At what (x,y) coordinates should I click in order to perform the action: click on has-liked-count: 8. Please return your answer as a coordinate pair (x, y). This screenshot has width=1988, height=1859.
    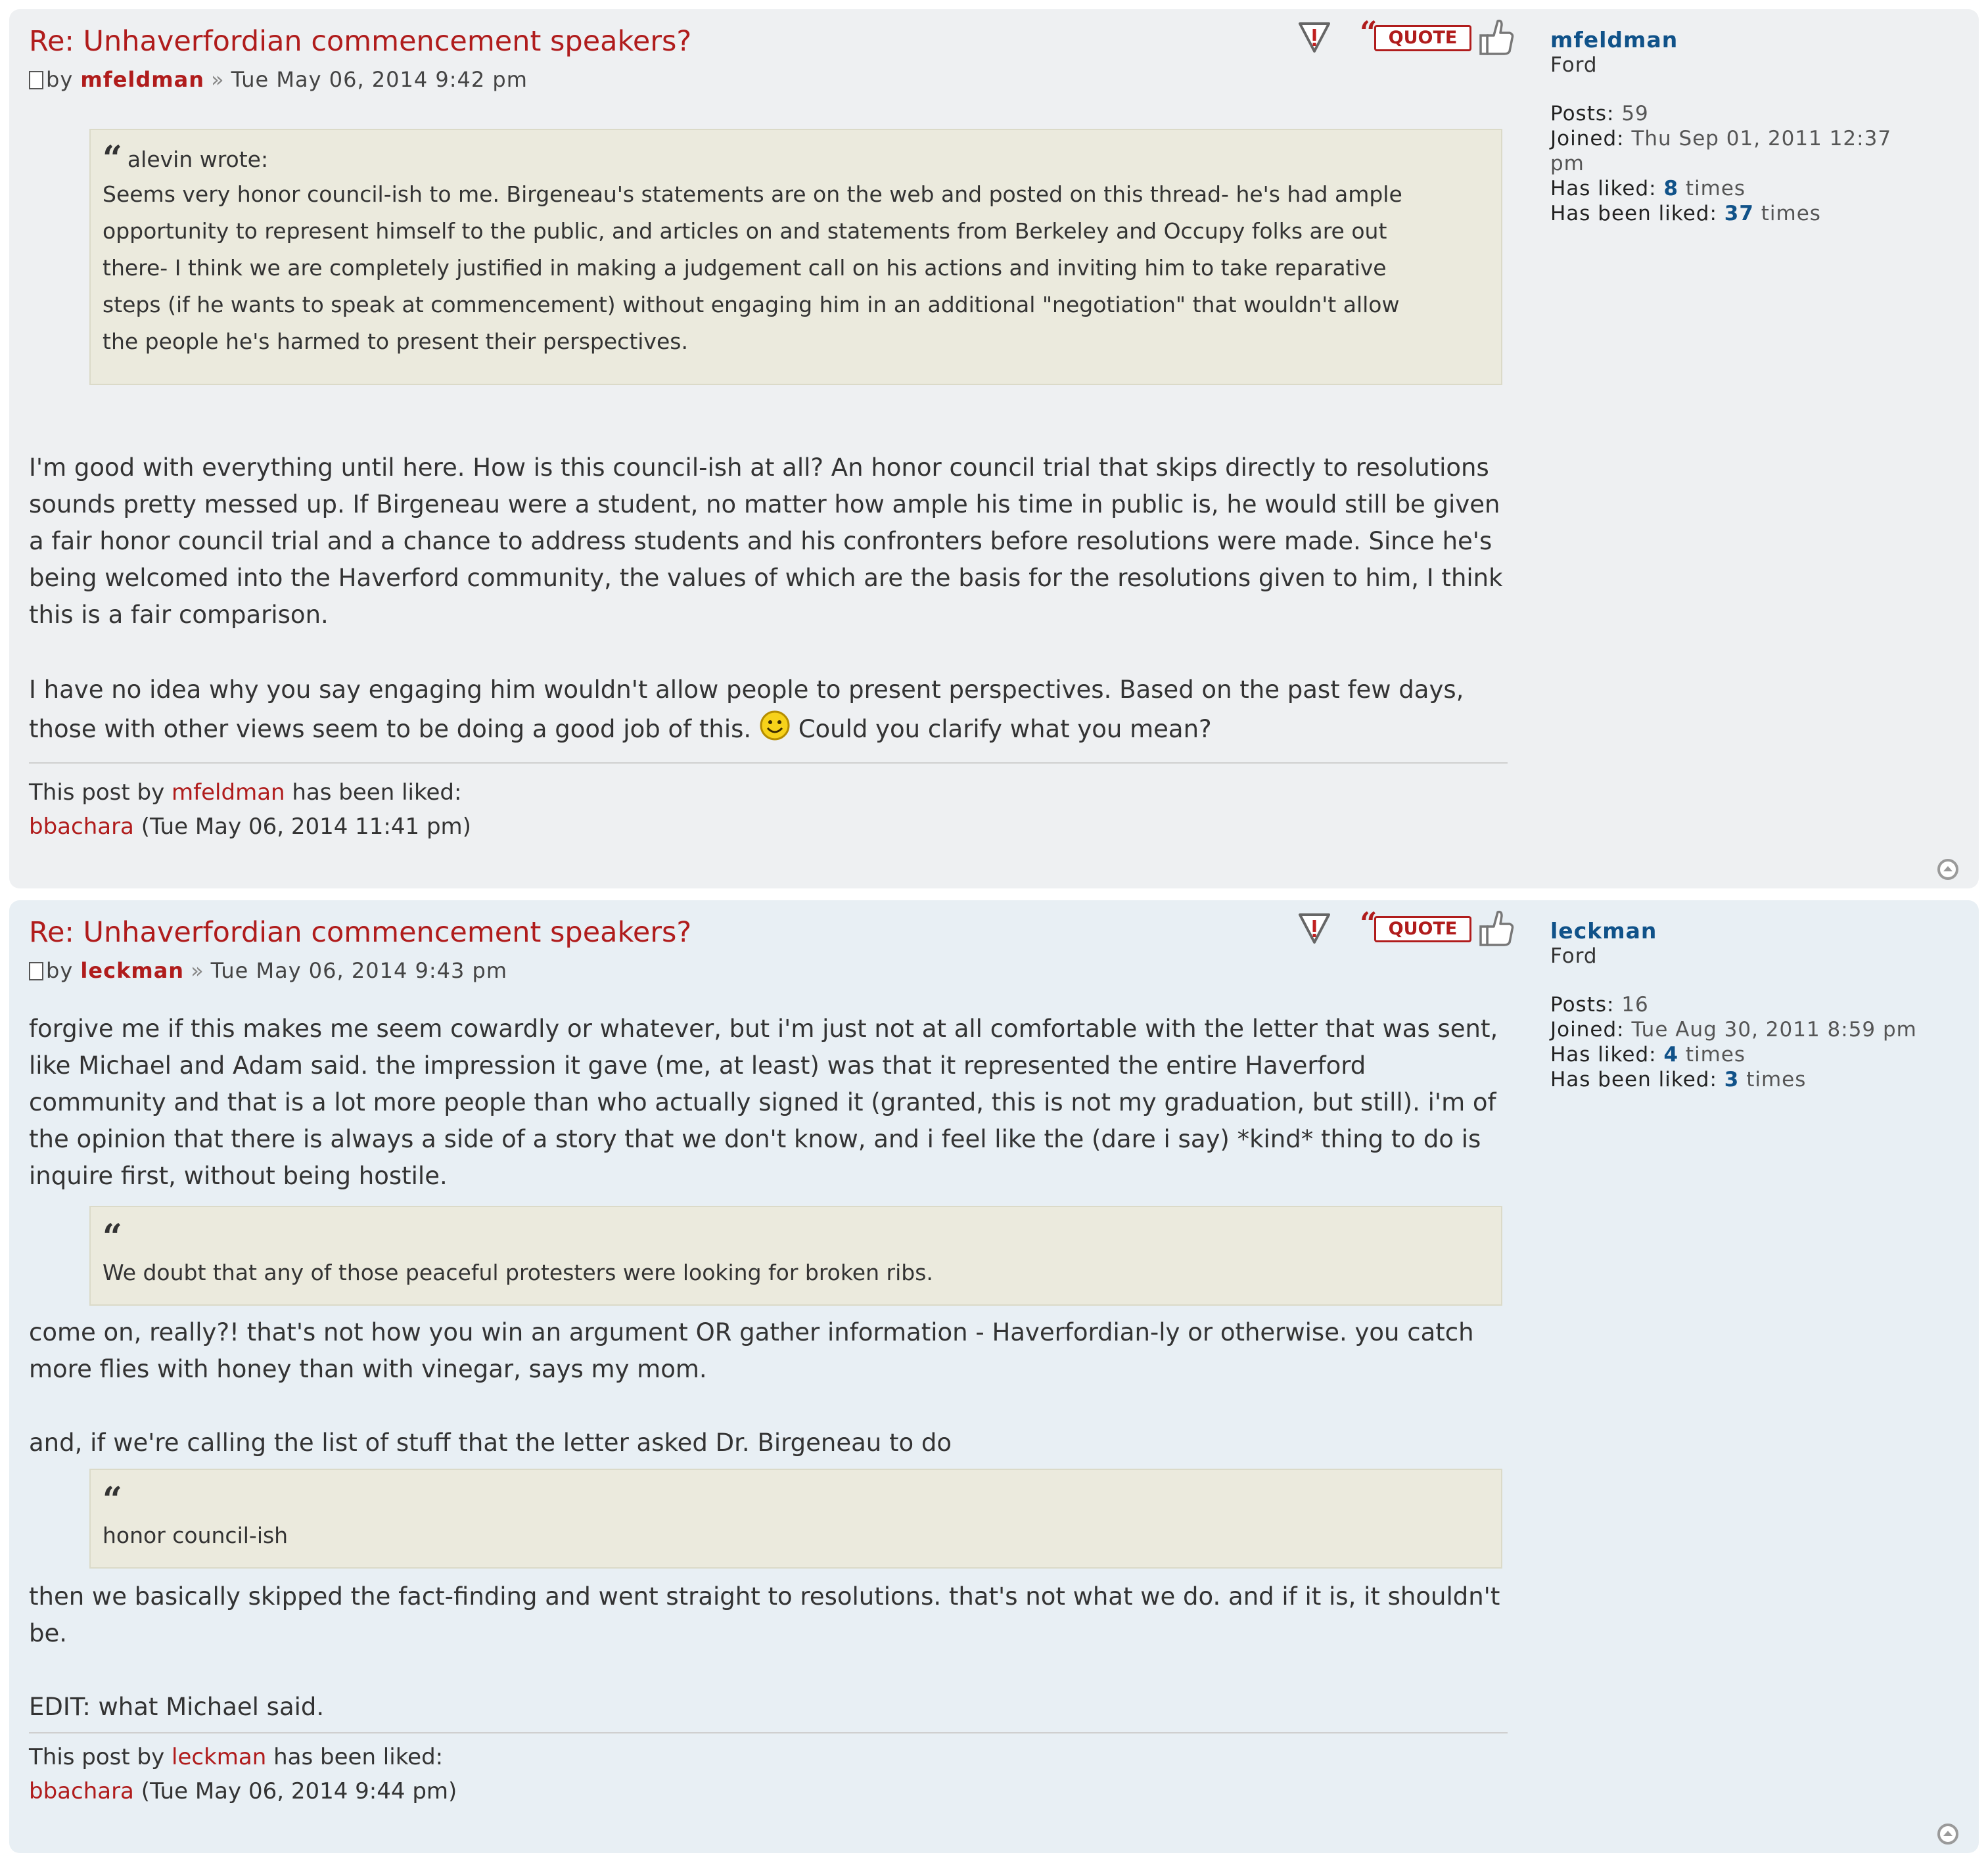
    Looking at the image, I should click on (1670, 188).